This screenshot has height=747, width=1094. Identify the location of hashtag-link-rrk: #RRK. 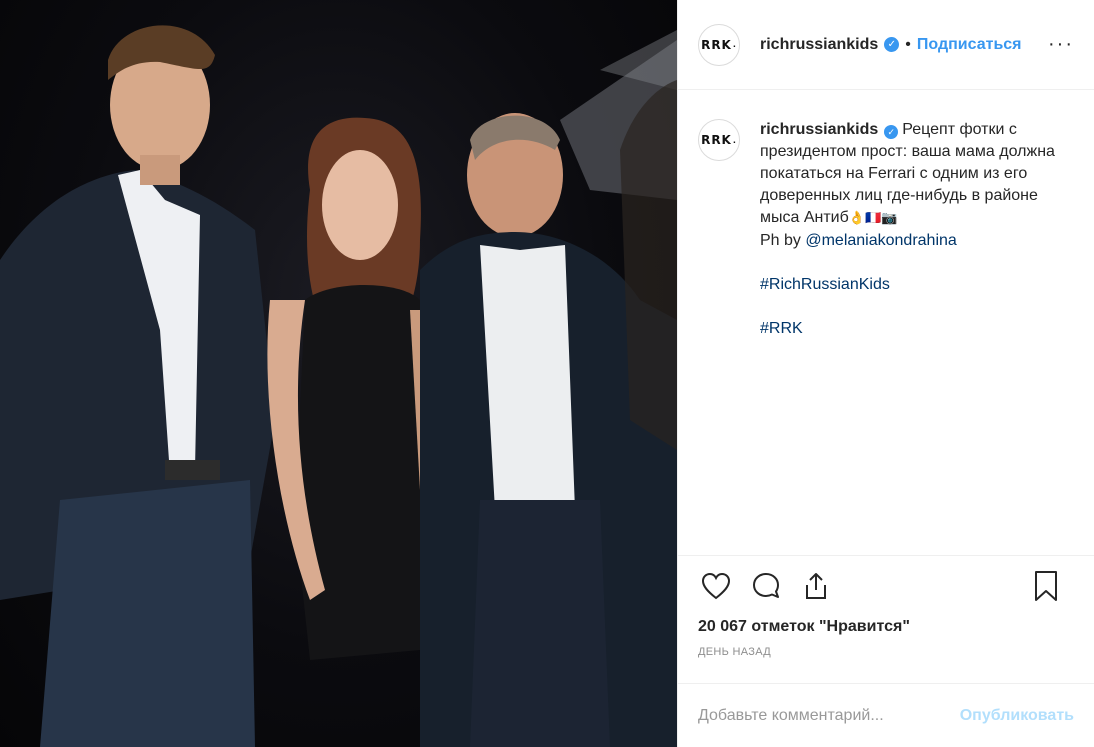
(781, 328).